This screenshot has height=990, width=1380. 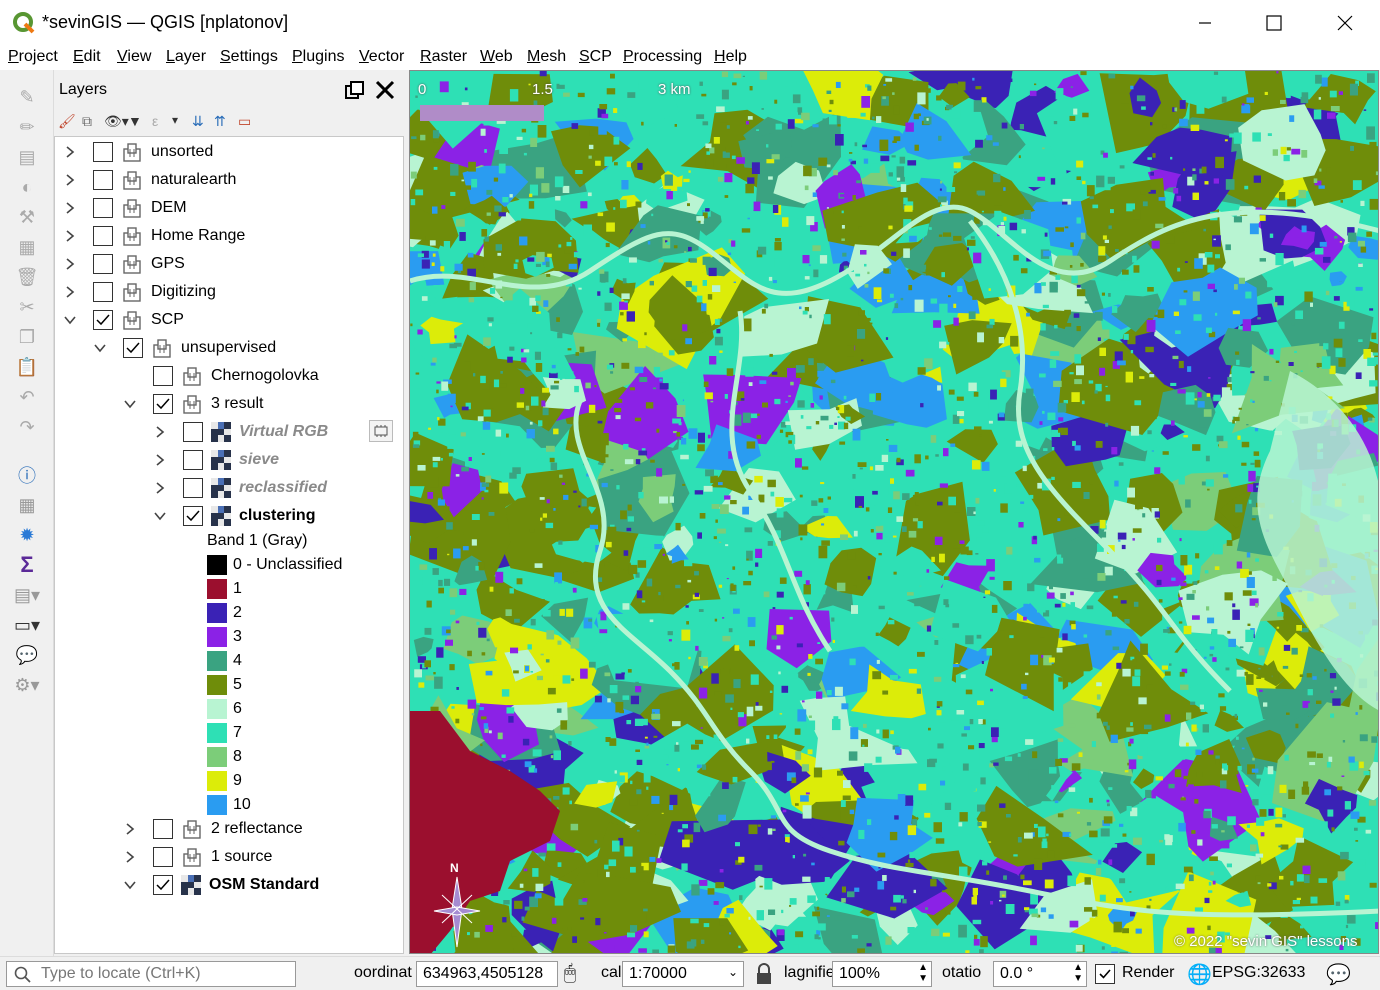 What do you see at coordinates (381, 57) in the screenshot?
I see `menu-vector: Vector` at bounding box center [381, 57].